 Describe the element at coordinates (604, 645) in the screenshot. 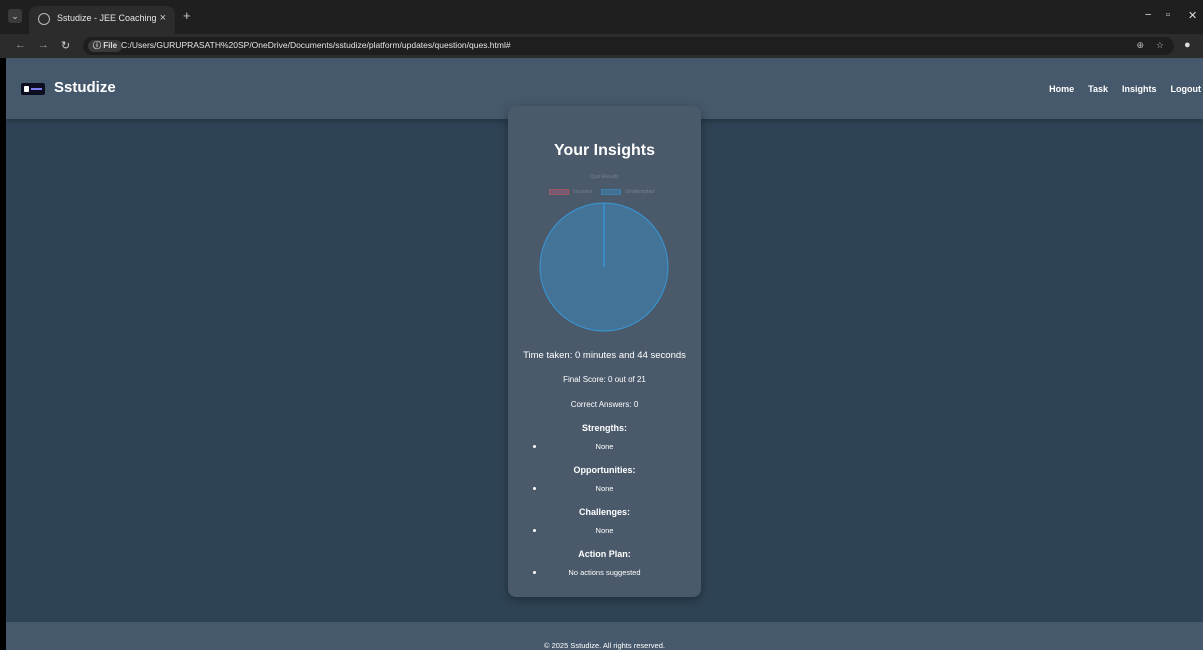

I see `footer-copyright: © 2025 Sstudize. All rights reserved.` at that location.